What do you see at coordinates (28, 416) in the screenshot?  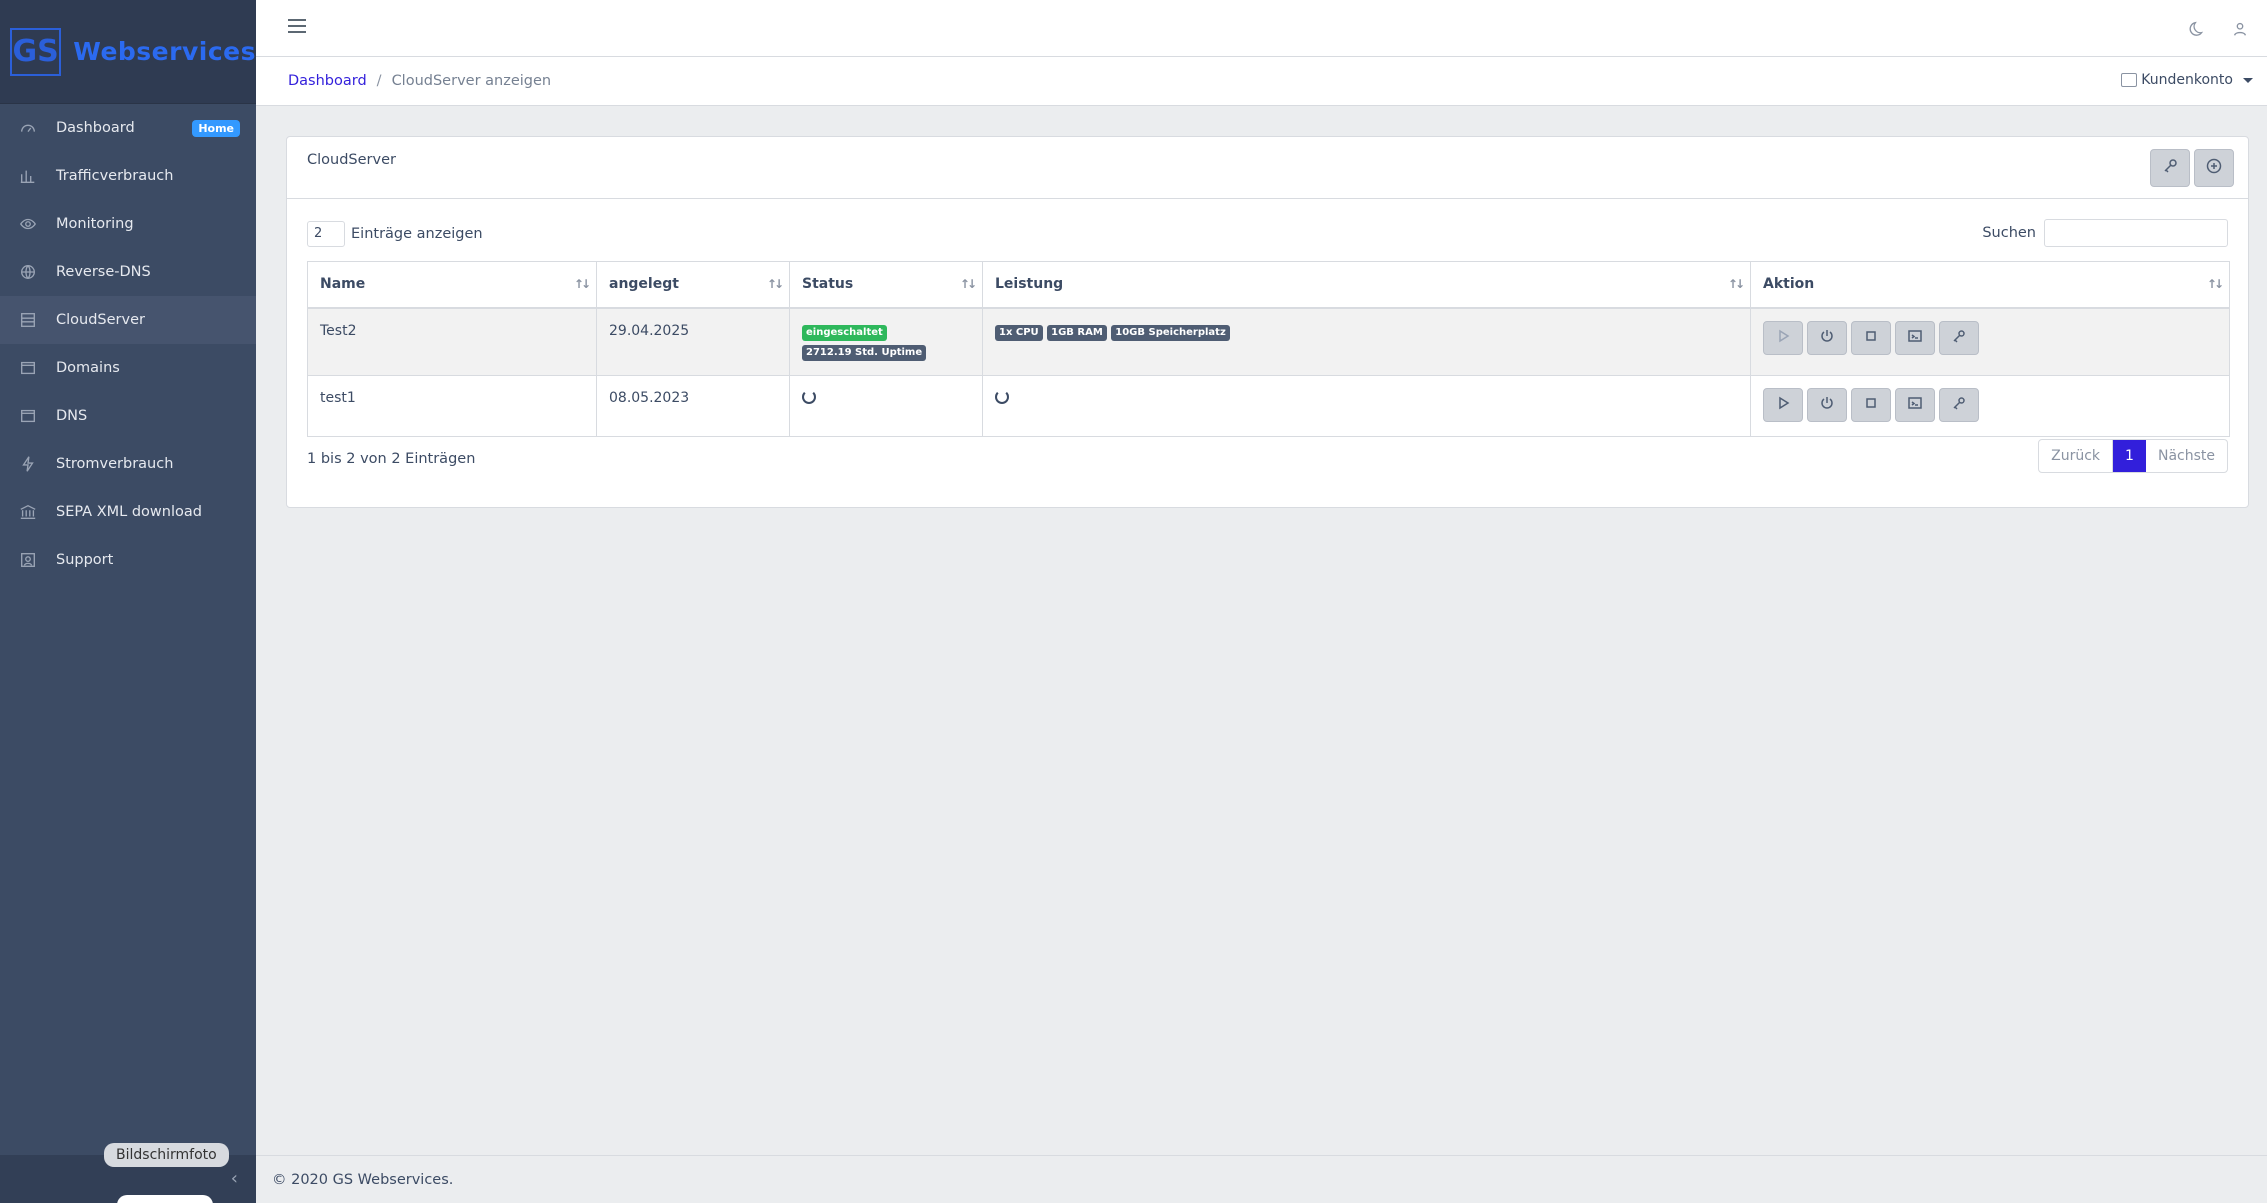 I see `browser-icon` at bounding box center [28, 416].